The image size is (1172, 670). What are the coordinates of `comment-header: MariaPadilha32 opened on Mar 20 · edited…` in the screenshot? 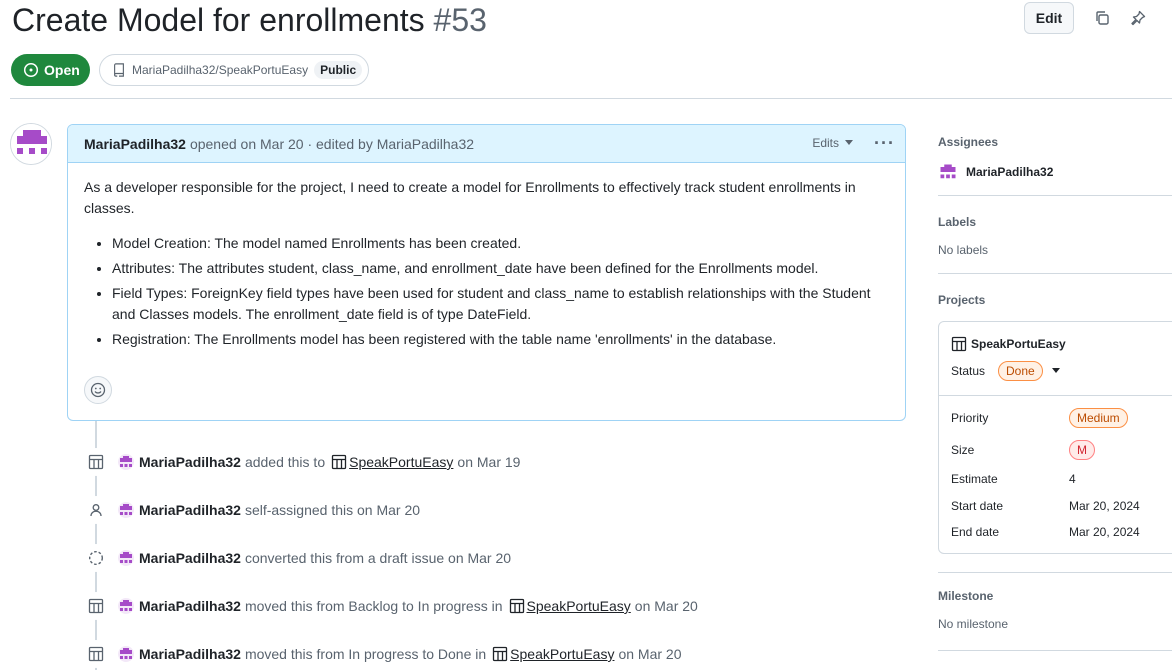 It's located at (486, 144).